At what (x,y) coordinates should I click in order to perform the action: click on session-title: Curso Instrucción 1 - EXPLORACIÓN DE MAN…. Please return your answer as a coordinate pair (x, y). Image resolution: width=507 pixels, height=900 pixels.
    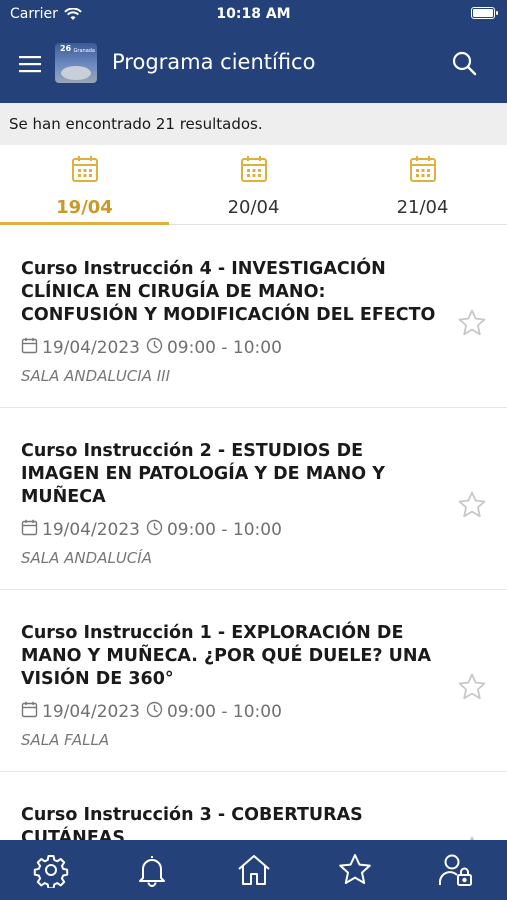
    Looking at the image, I should click on (226, 656).